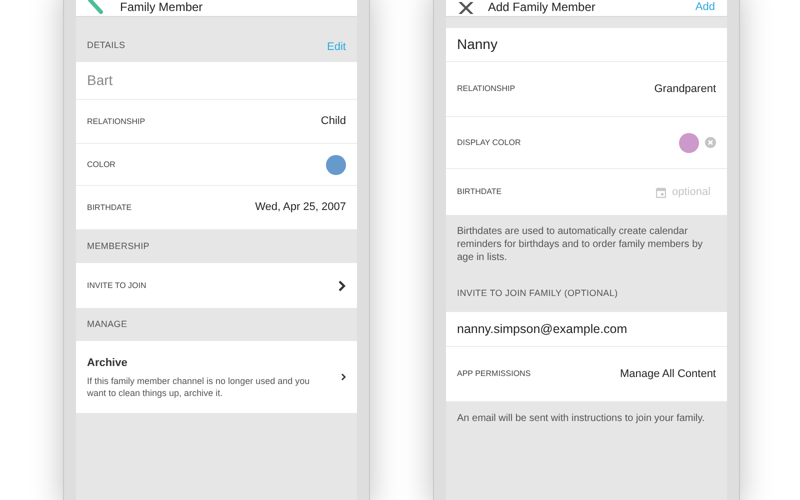 The image size is (800, 500). Describe the element at coordinates (106, 45) in the screenshot. I see `section-header: DETAILS` at that location.